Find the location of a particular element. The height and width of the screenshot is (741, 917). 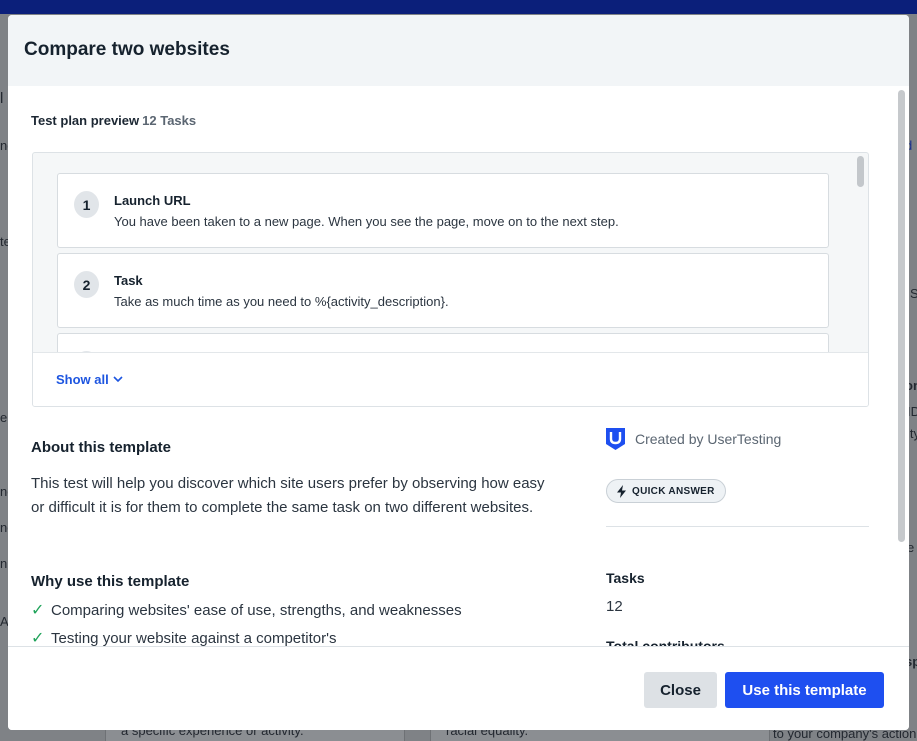

about-heading: About this template is located at coordinates (101, 447).